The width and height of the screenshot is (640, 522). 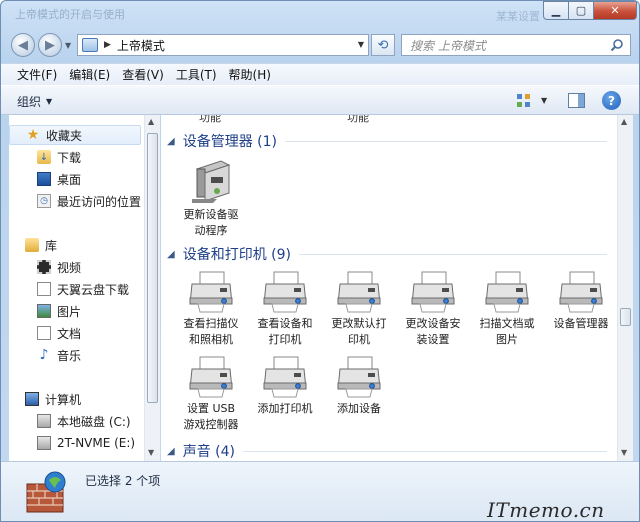 I want to click on maximize-button: ▢, so click(x=581, y=10).